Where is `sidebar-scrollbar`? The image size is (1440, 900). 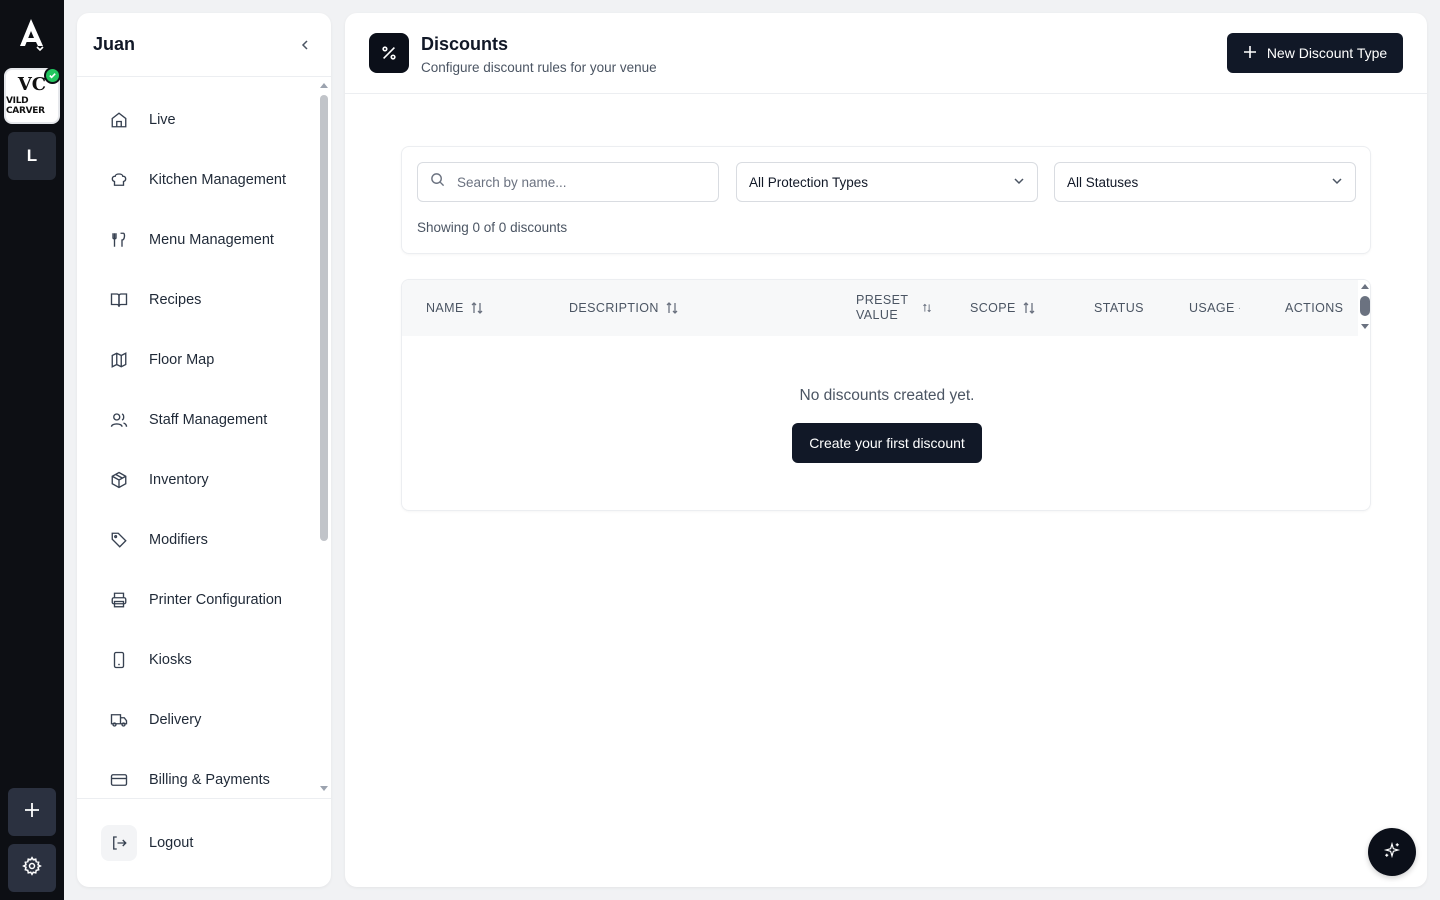
sidebar-scrollbar is located at coordinates (324, 439).